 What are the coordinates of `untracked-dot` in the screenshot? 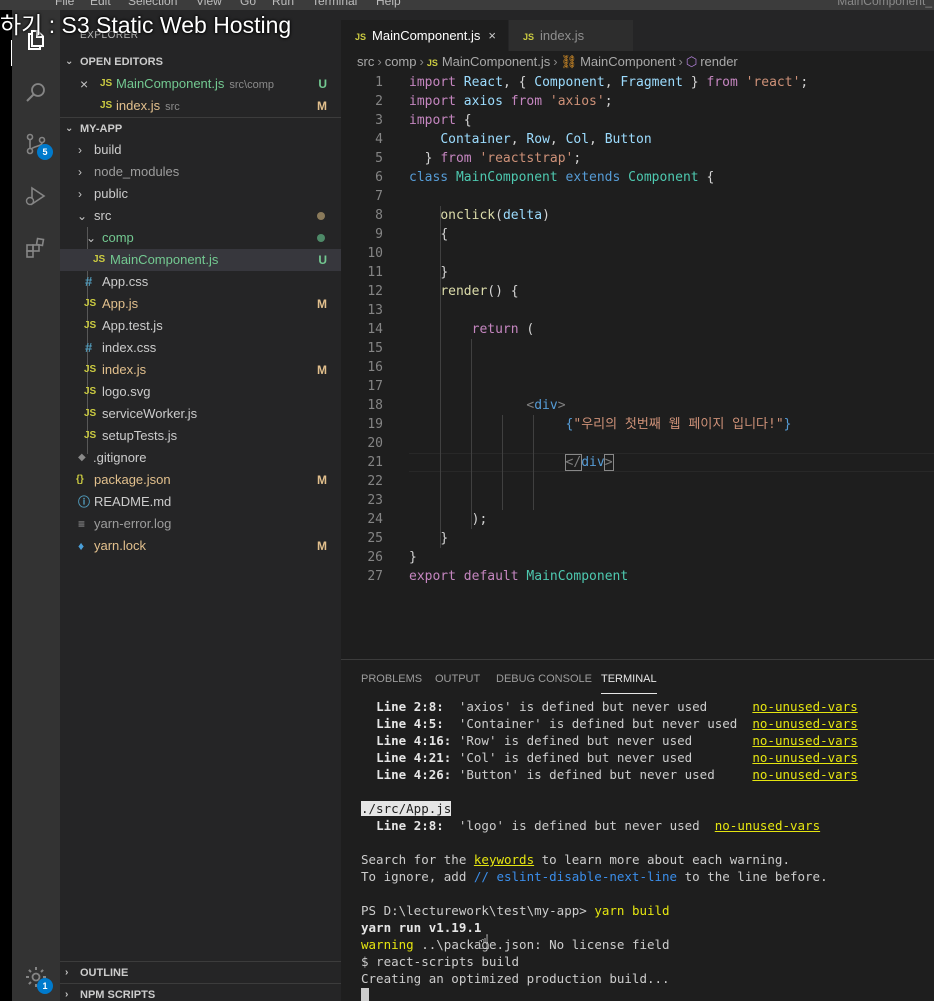 It's located at (321, 238).